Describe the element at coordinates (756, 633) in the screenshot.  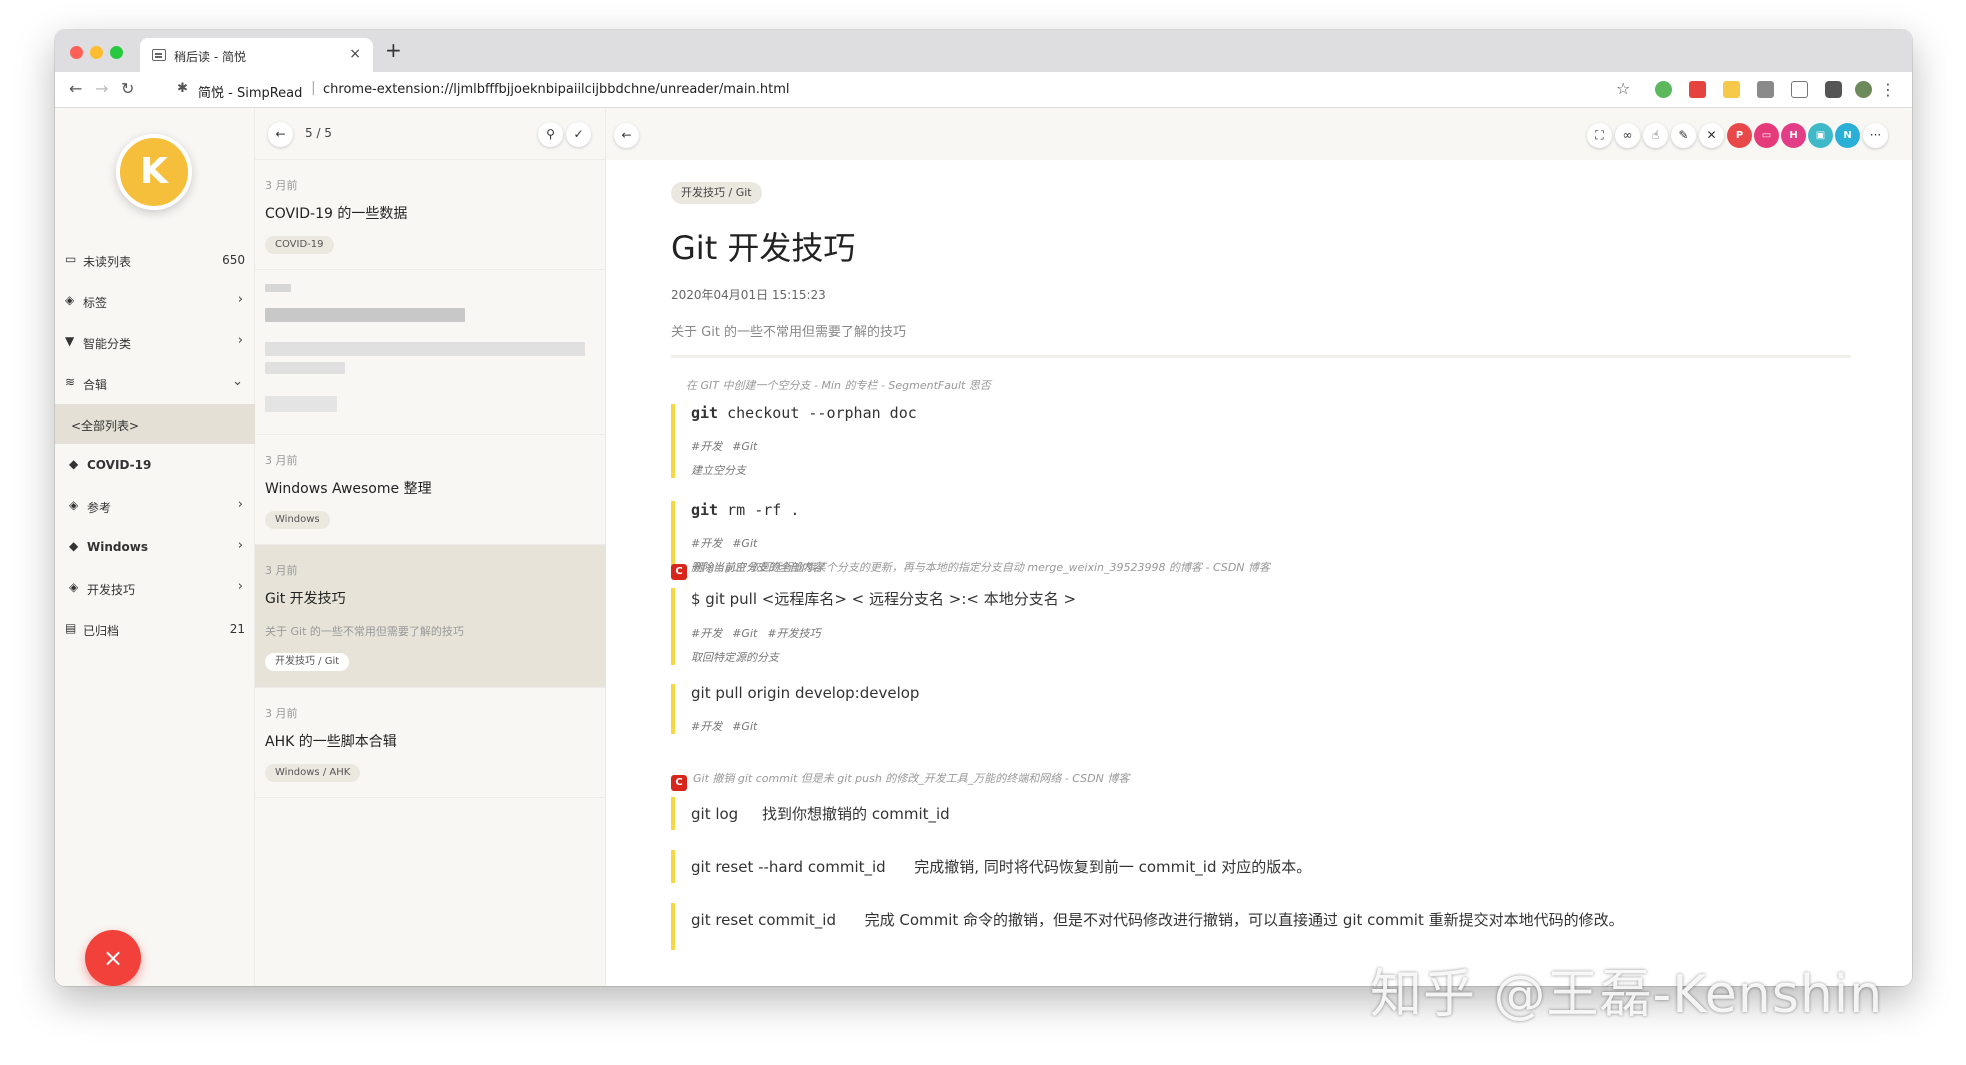
I see `highlight-tags: #开发 #Git #开发技巧` at that location.